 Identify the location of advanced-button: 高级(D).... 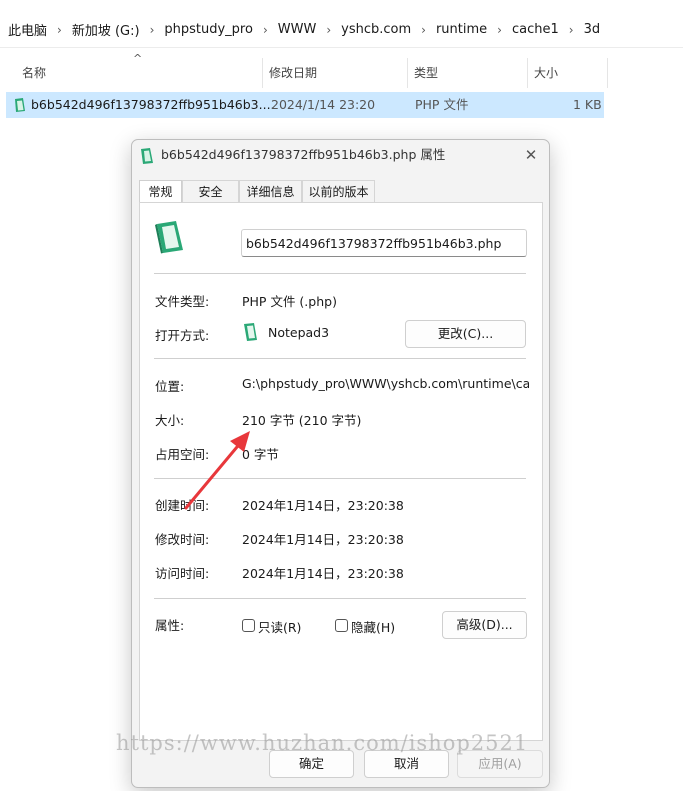
(484, 625).